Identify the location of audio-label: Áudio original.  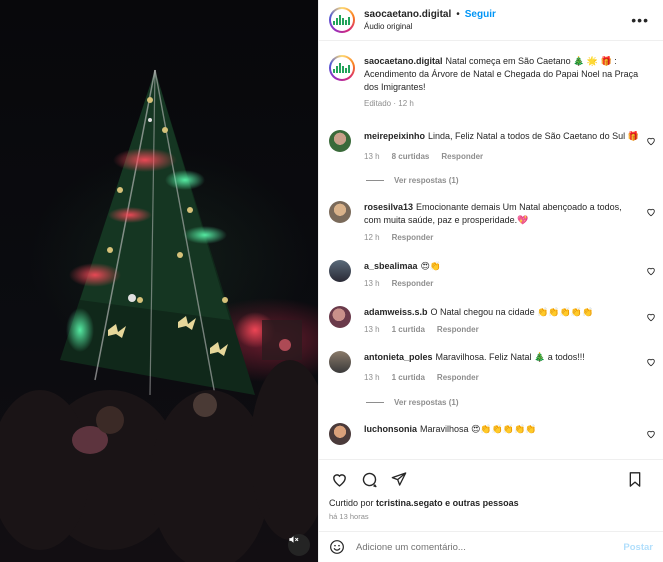
(430, 26).